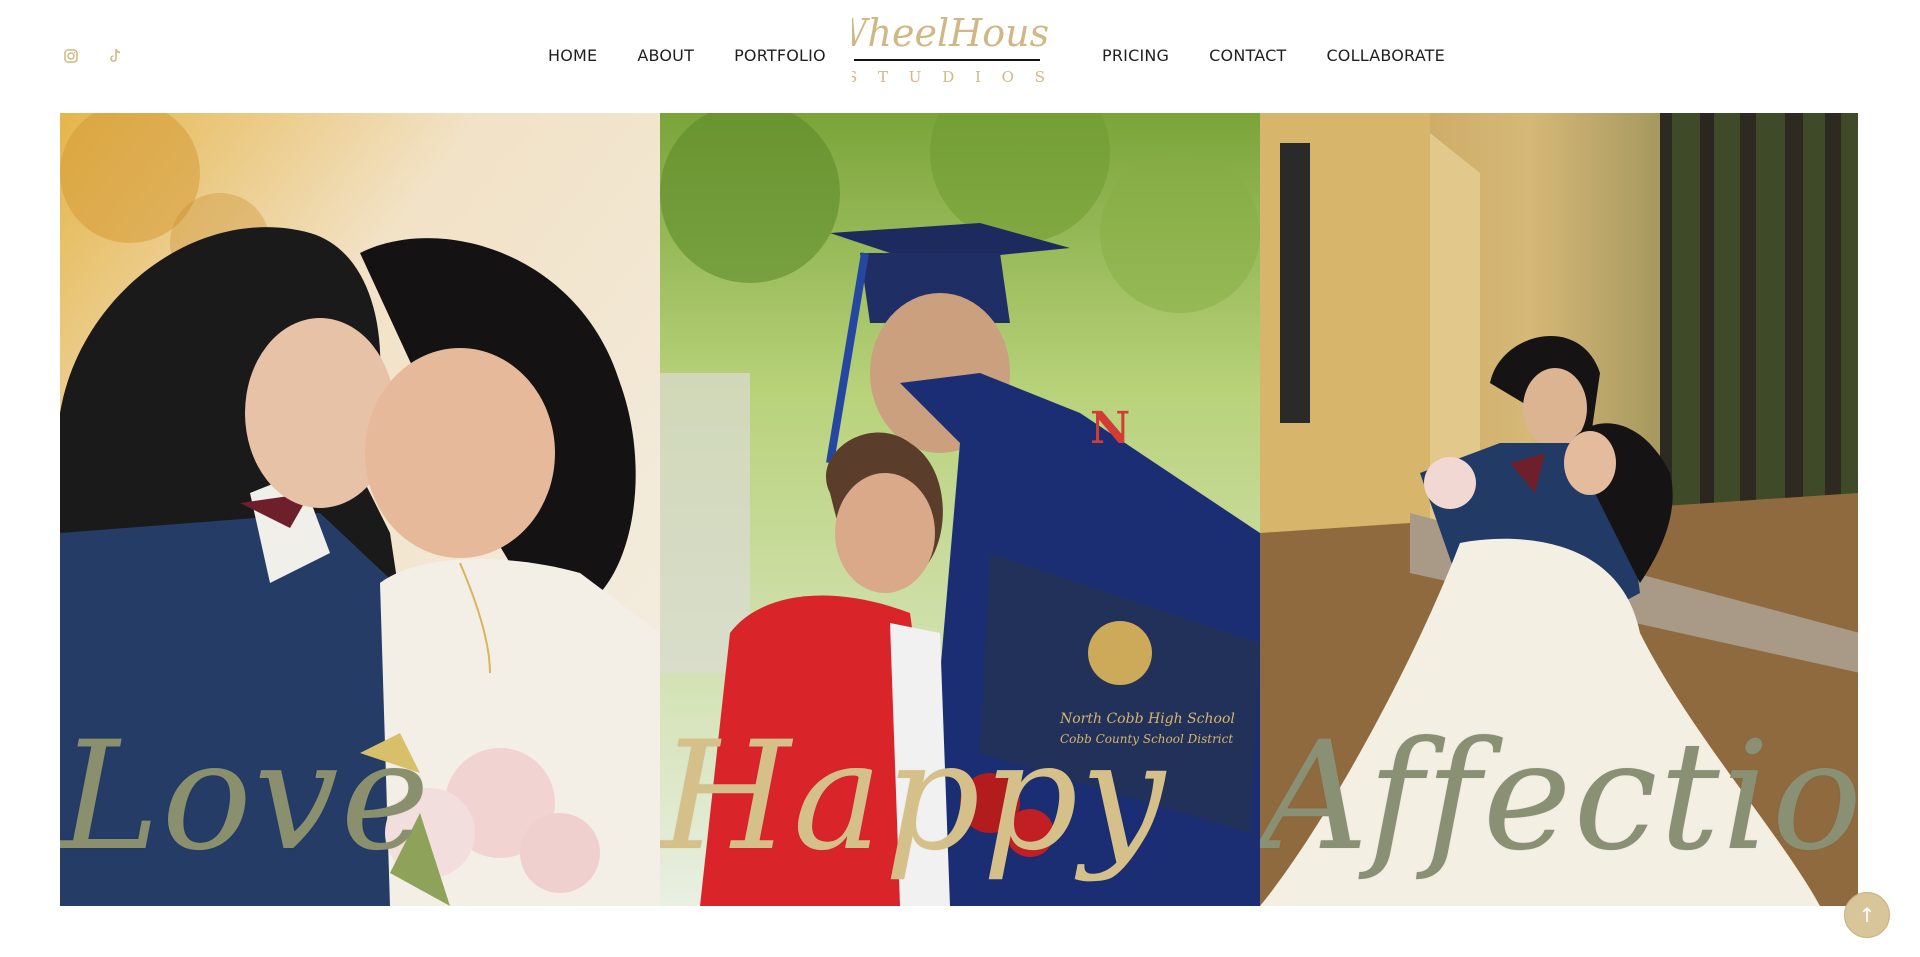 The image size is (1920, 957). What do you see at coordinates (950, 77) in the screenshot?
I see `svg-text: S T U D I O S` at bounding box center [950, 77].